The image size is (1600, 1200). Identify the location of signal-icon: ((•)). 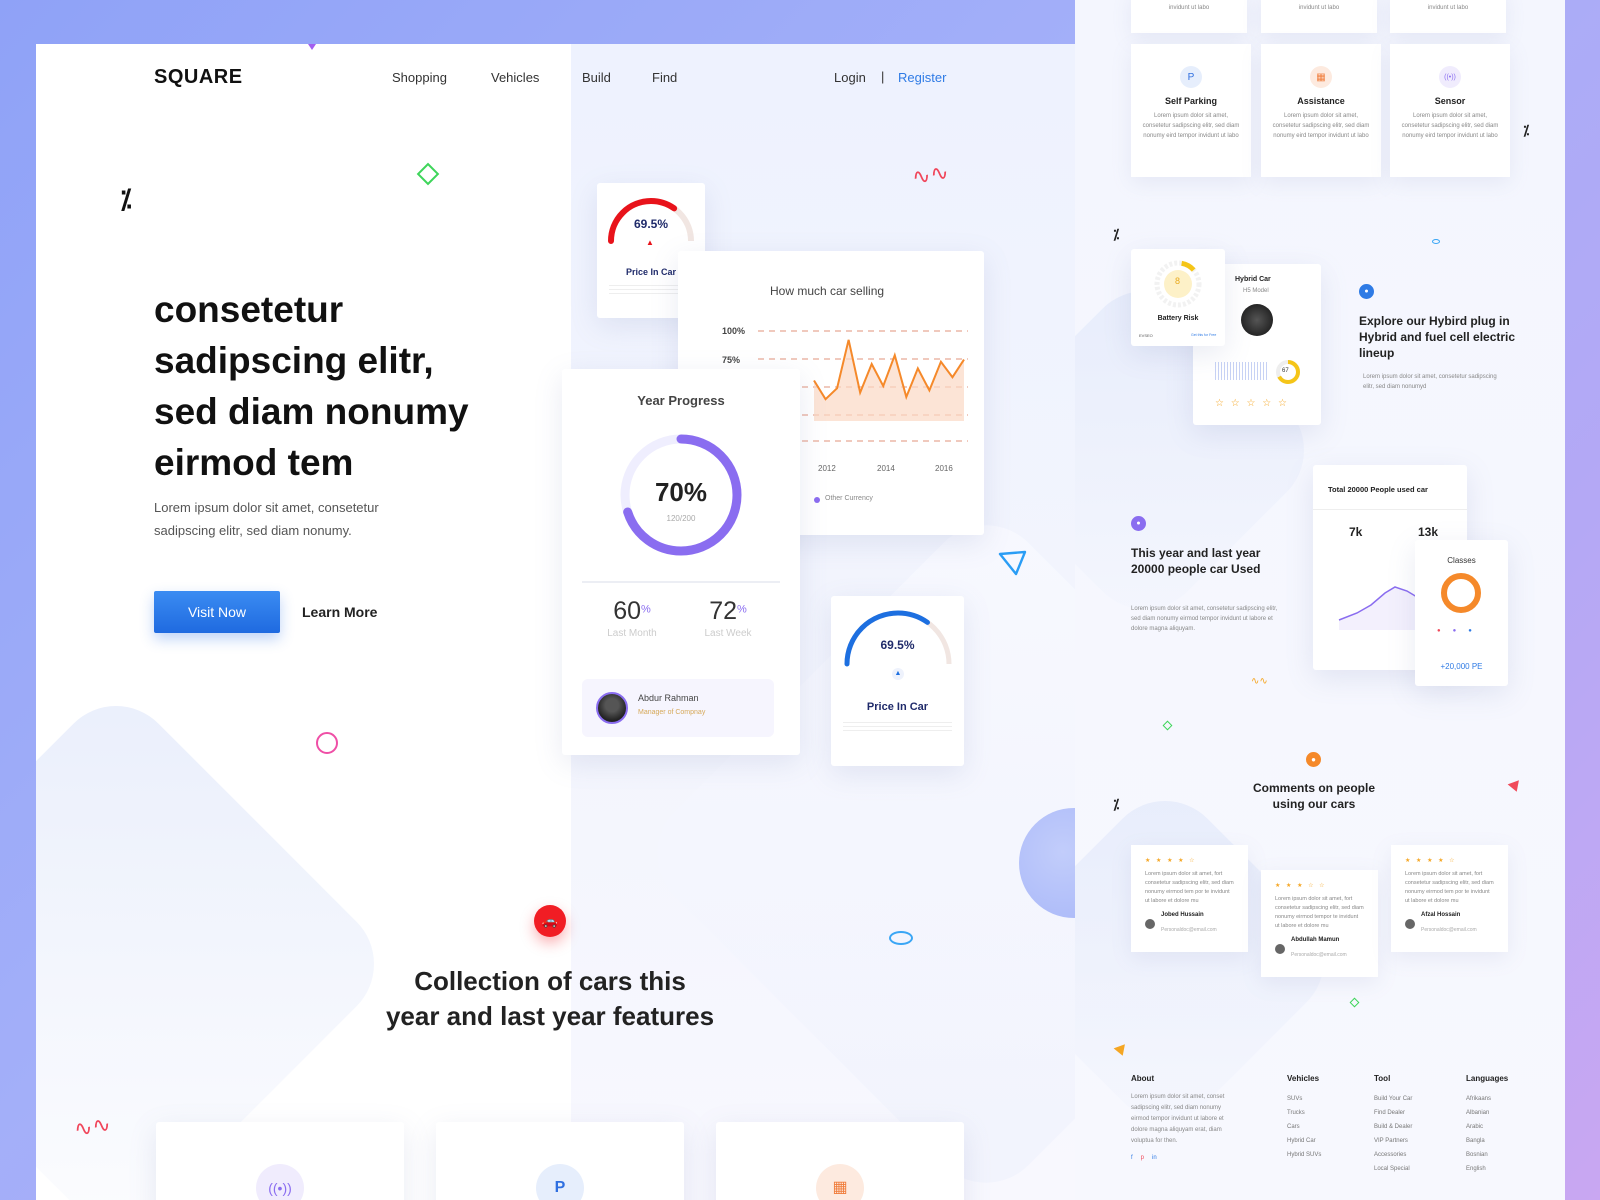
(280, 1182).